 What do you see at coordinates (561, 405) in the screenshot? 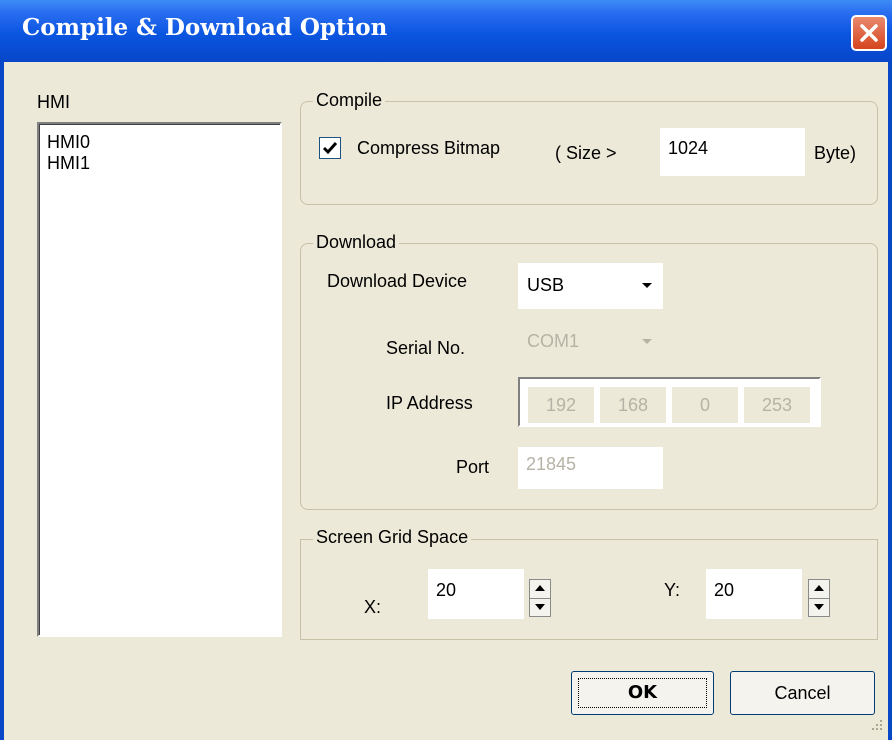
I see `ip-octet-1: 192` at bounding box center [561, 405].